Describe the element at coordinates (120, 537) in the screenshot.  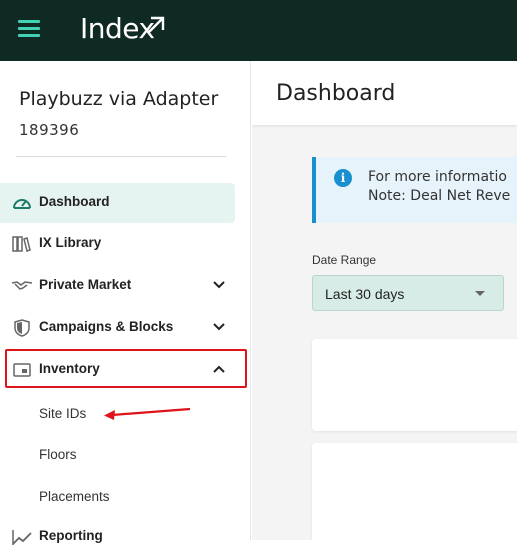
I see `sidebar-item-reporting: Reporting` at that location.